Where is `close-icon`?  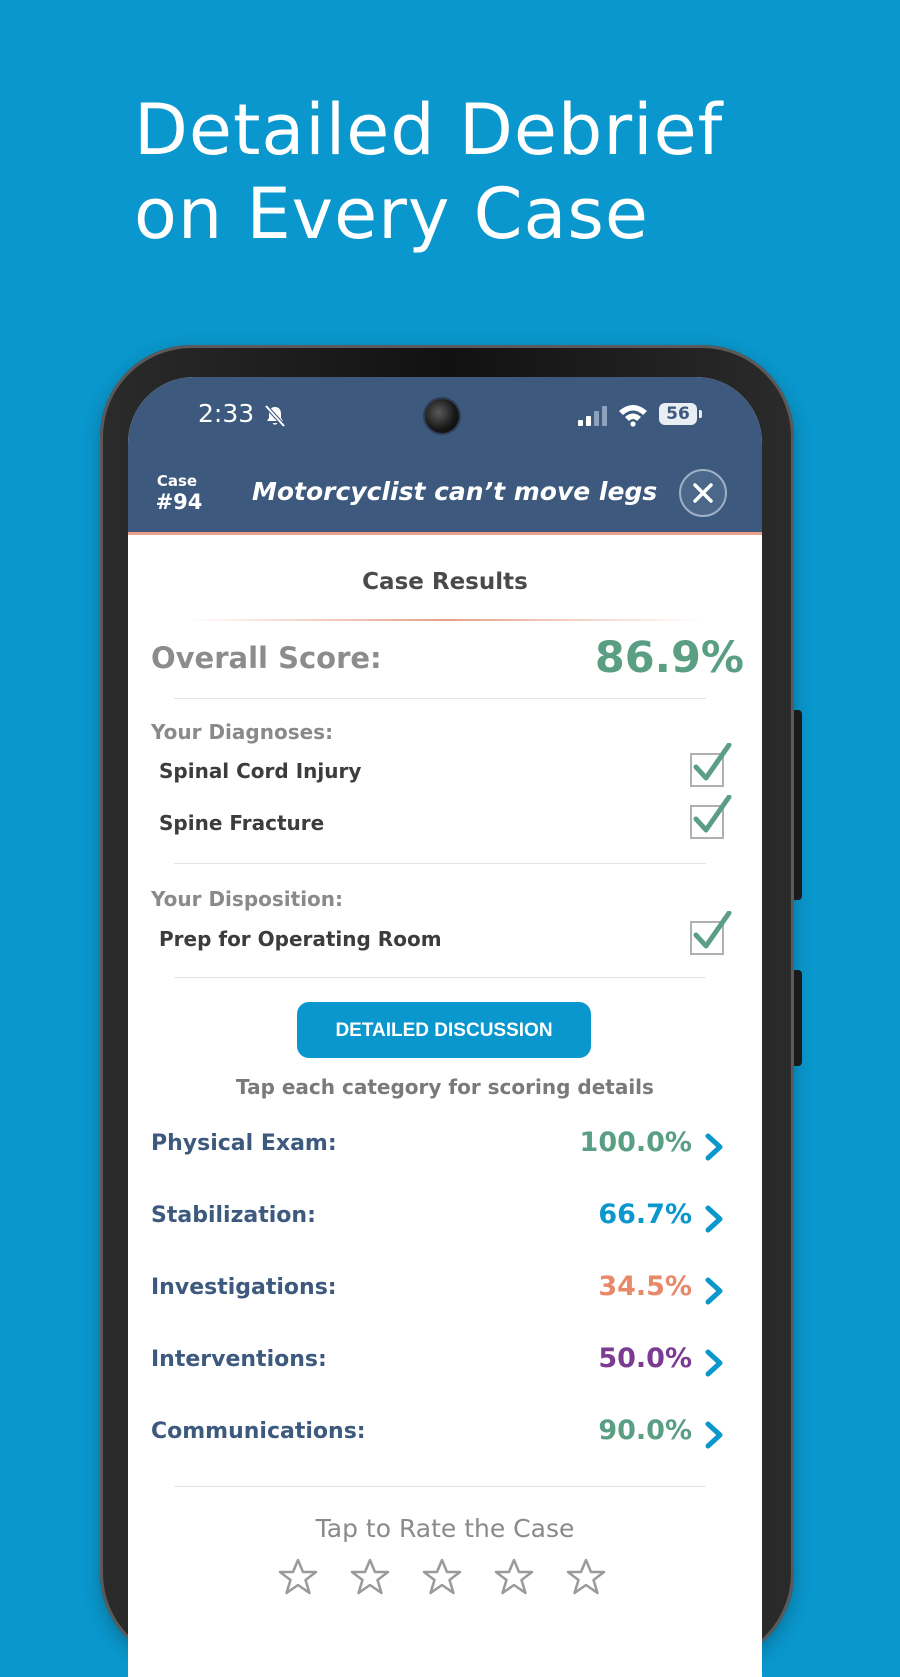
close-icon is located at coordinates (703, 493).